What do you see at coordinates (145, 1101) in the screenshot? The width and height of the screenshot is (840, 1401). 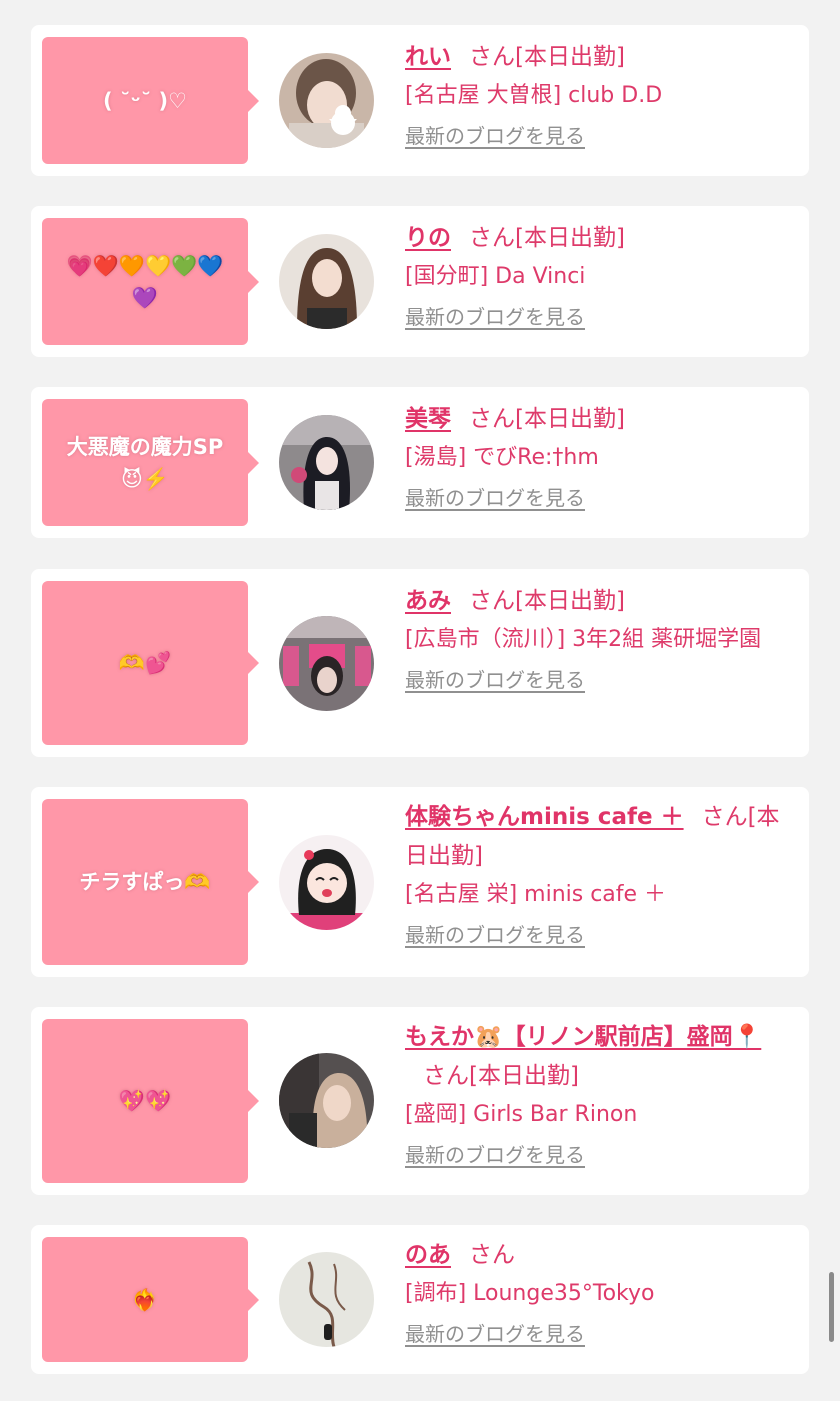 I see `bubble-text: 💖💖` at bounding box center [145, 1101].